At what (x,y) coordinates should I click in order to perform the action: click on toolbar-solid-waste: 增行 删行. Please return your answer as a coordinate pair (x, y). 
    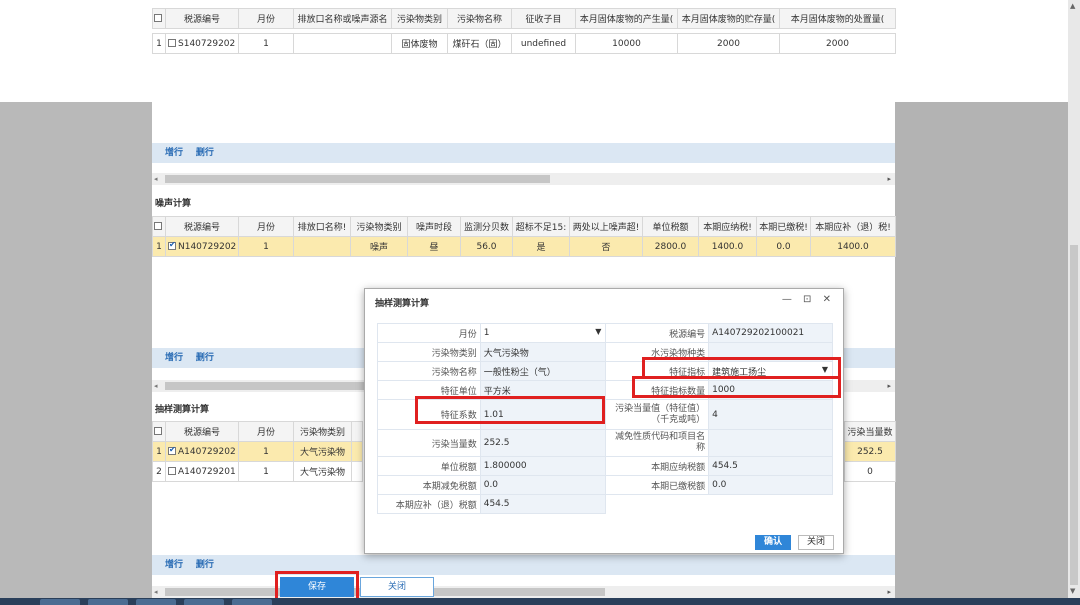
    Looking at the image, I should click on (523, 153).